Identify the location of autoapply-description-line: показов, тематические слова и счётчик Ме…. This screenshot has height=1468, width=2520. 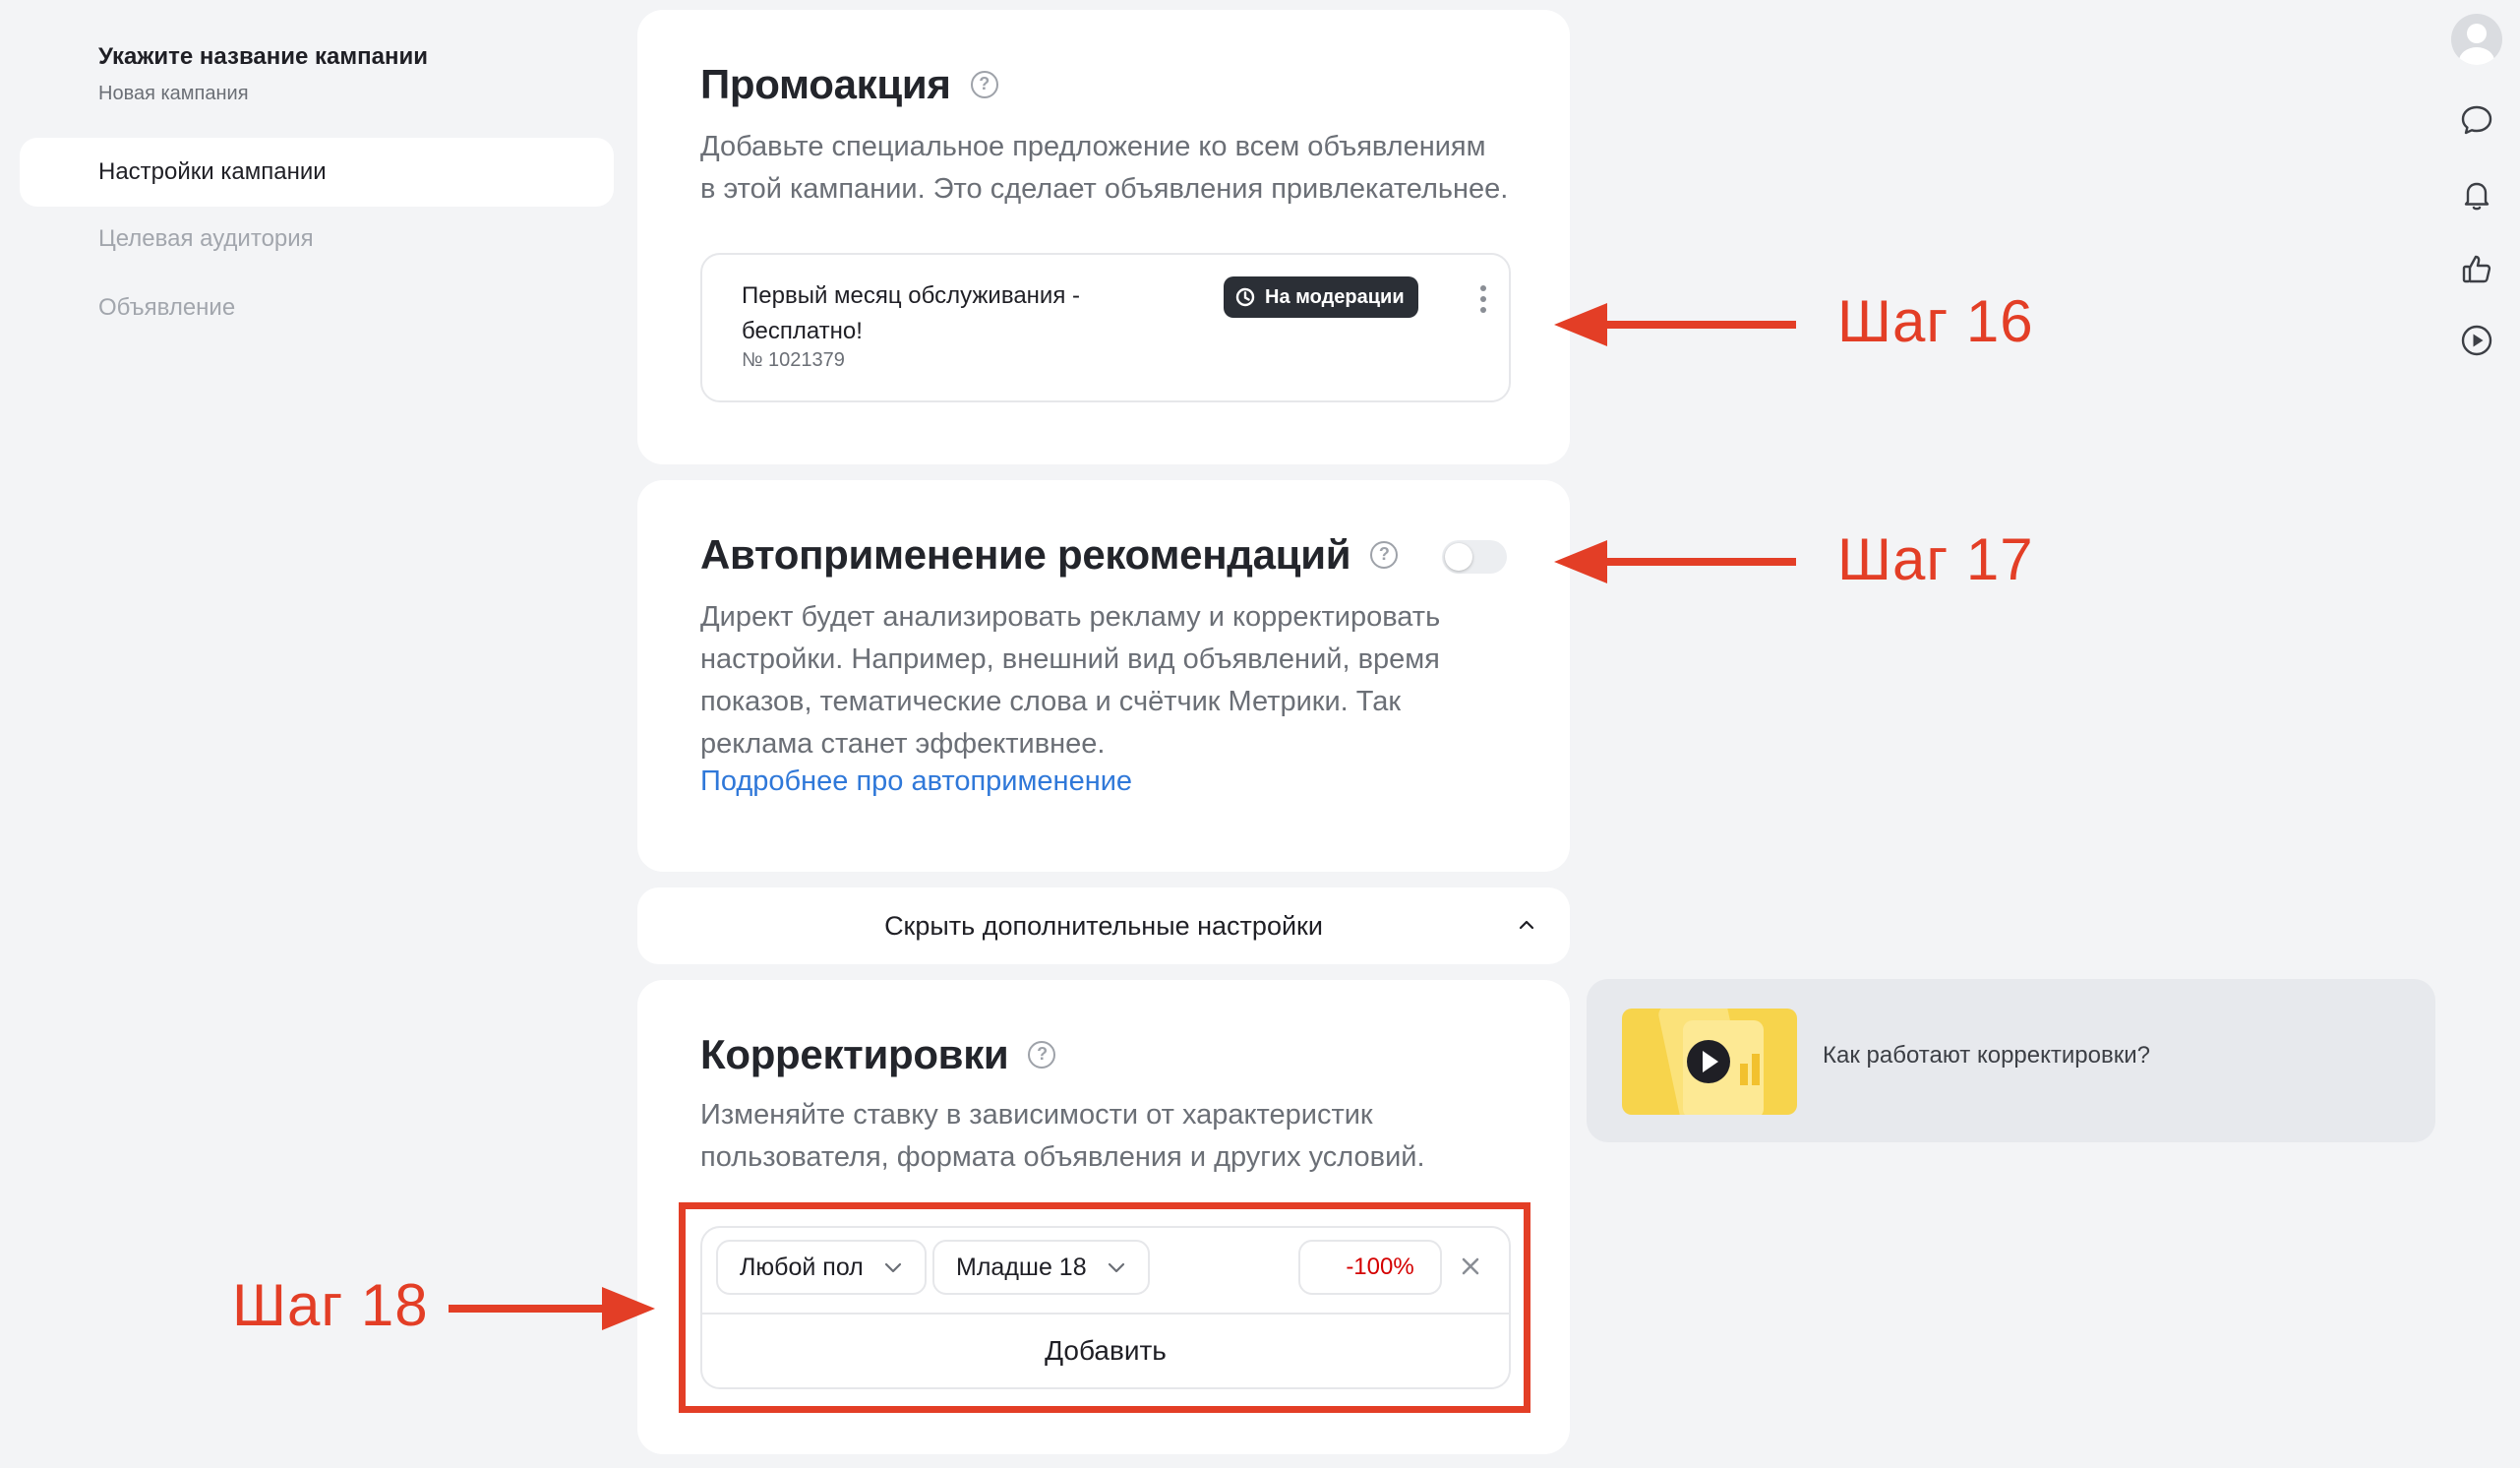
(1051, 701).